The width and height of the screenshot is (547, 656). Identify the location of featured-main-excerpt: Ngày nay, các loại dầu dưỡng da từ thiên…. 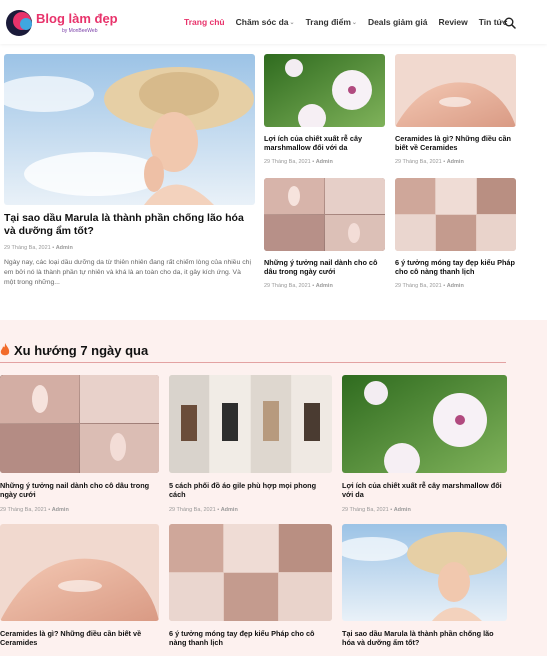
(127, 273).